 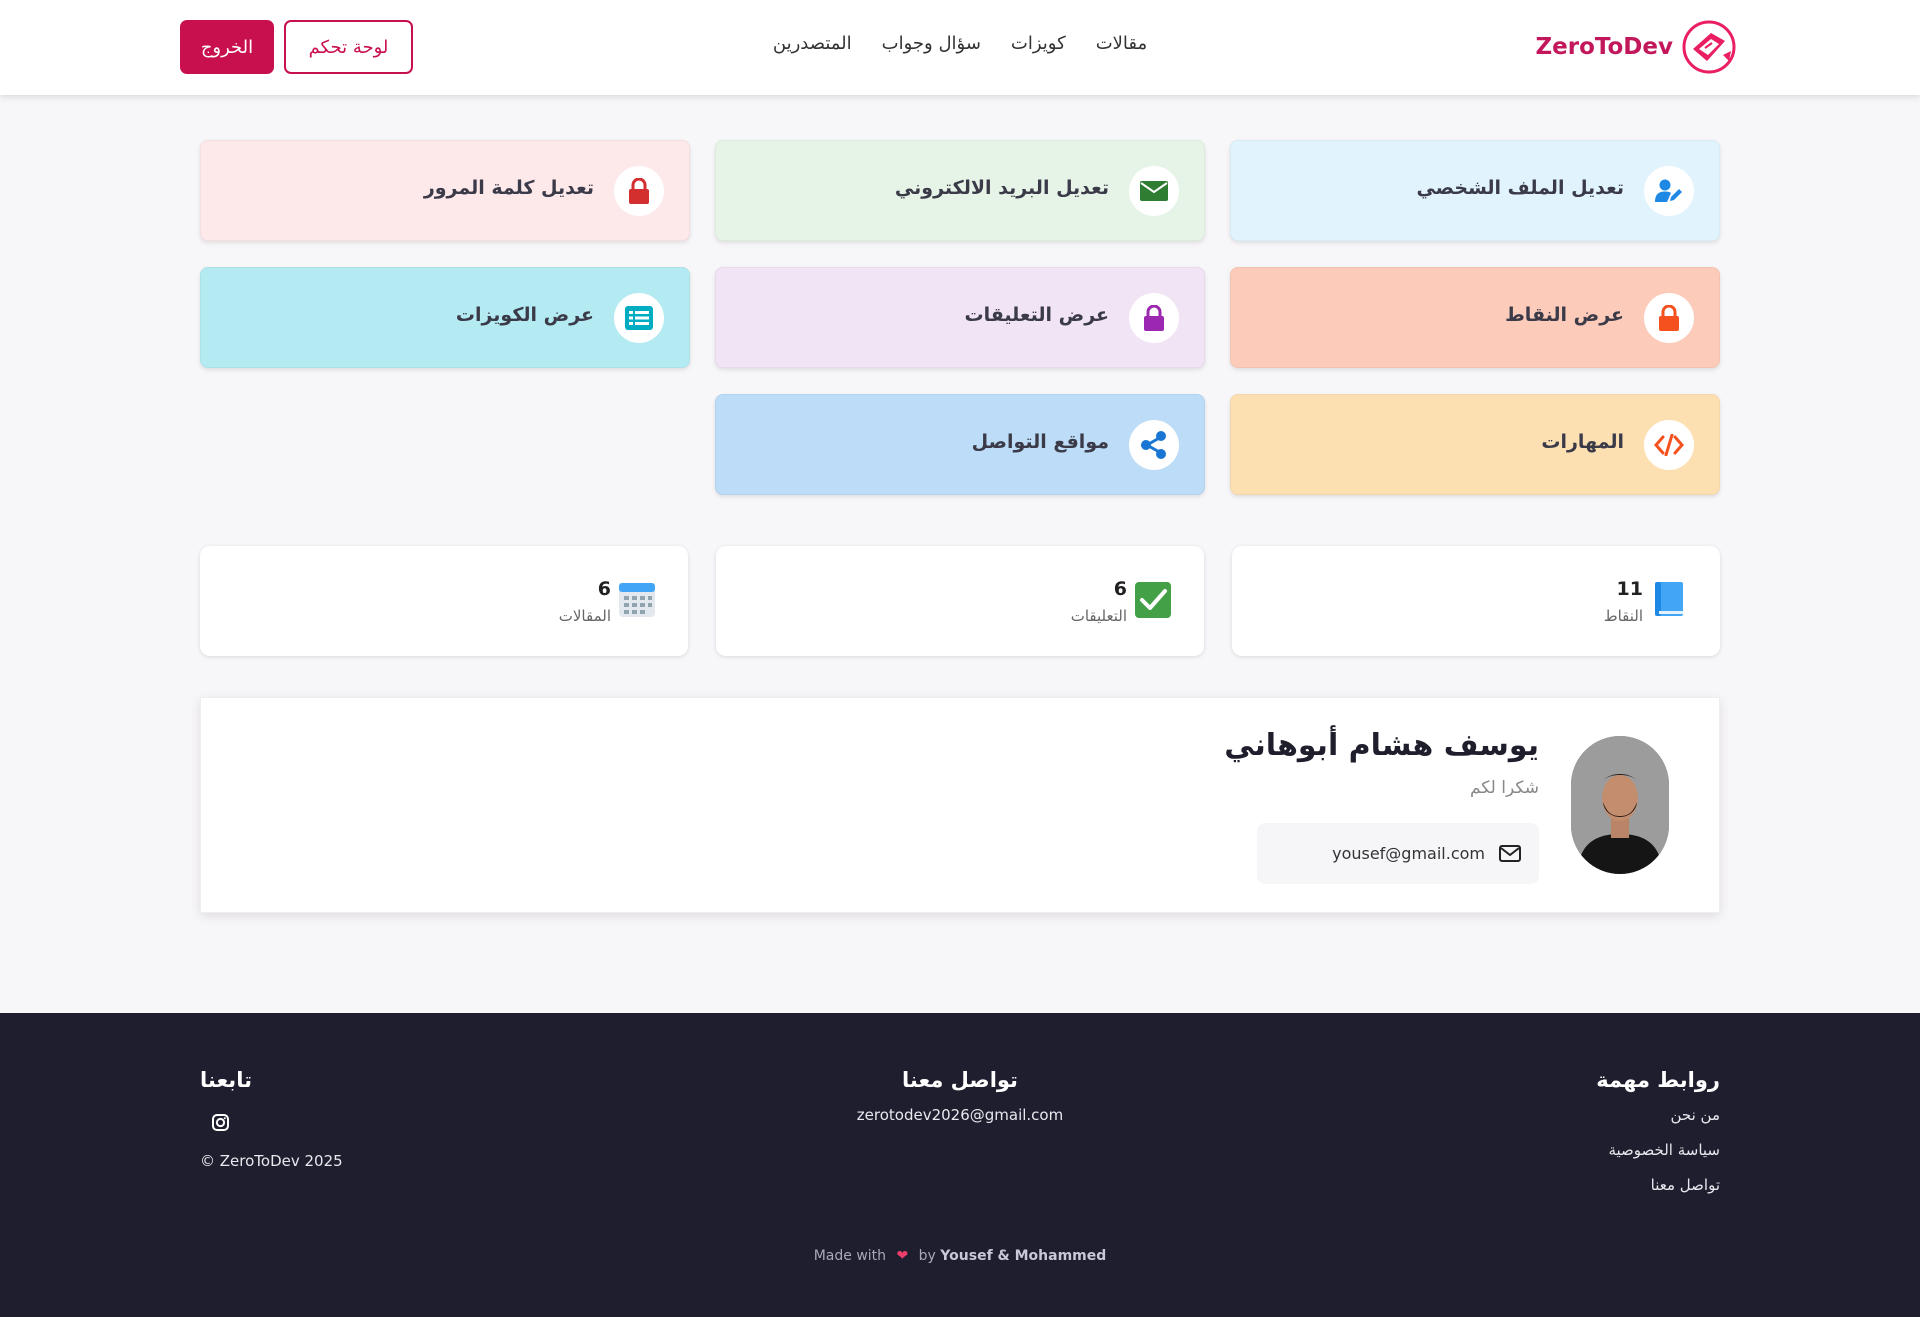 I want to click on stat-label: المقالات, so click(x=584, y=616).